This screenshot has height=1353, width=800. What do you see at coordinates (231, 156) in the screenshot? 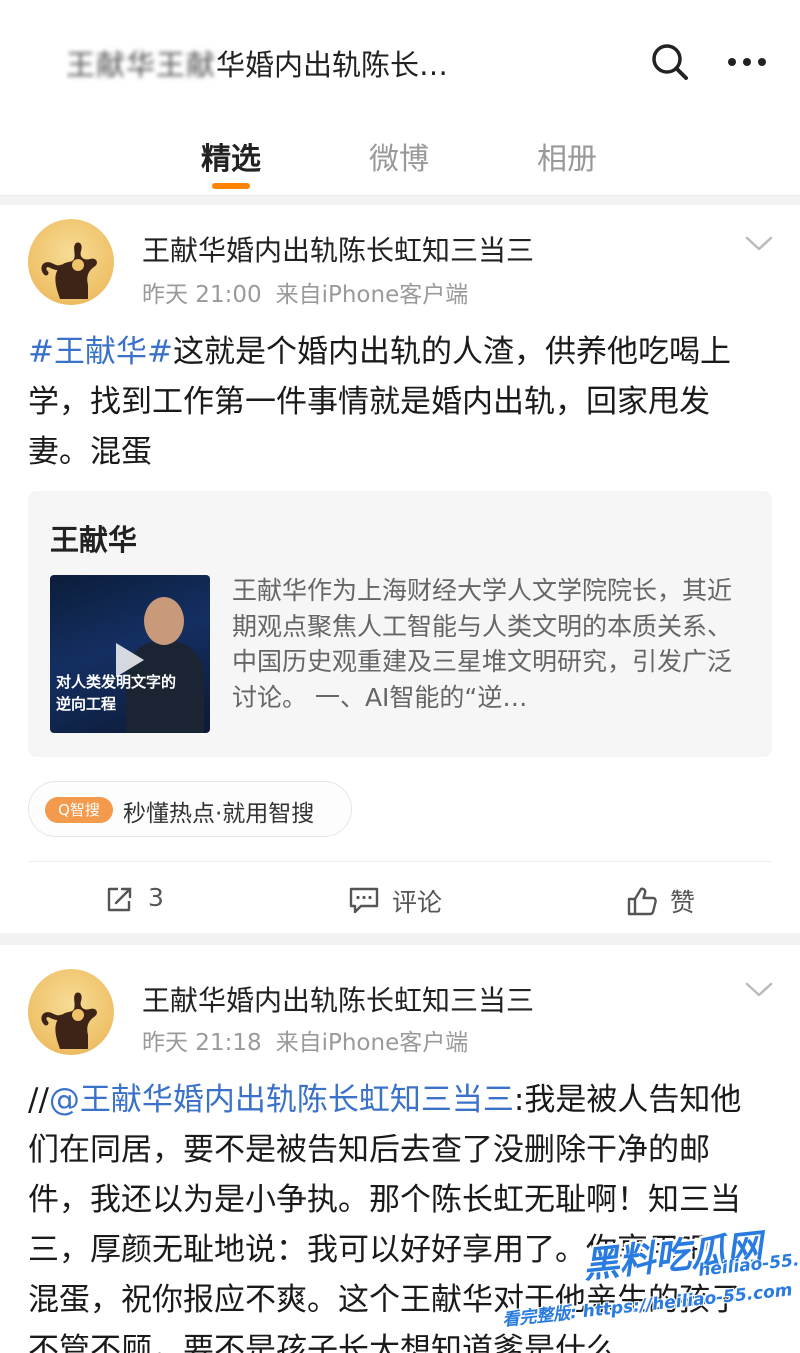
I see `tab-featured: 精选` at bounding box center [231, 156].